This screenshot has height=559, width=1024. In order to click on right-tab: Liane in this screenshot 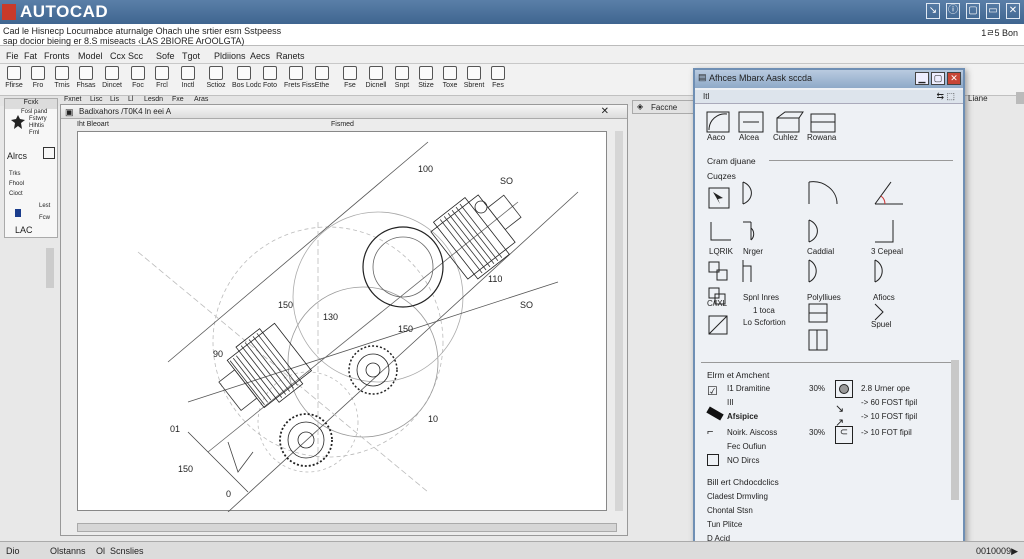, I will do `click(994, 99)`.